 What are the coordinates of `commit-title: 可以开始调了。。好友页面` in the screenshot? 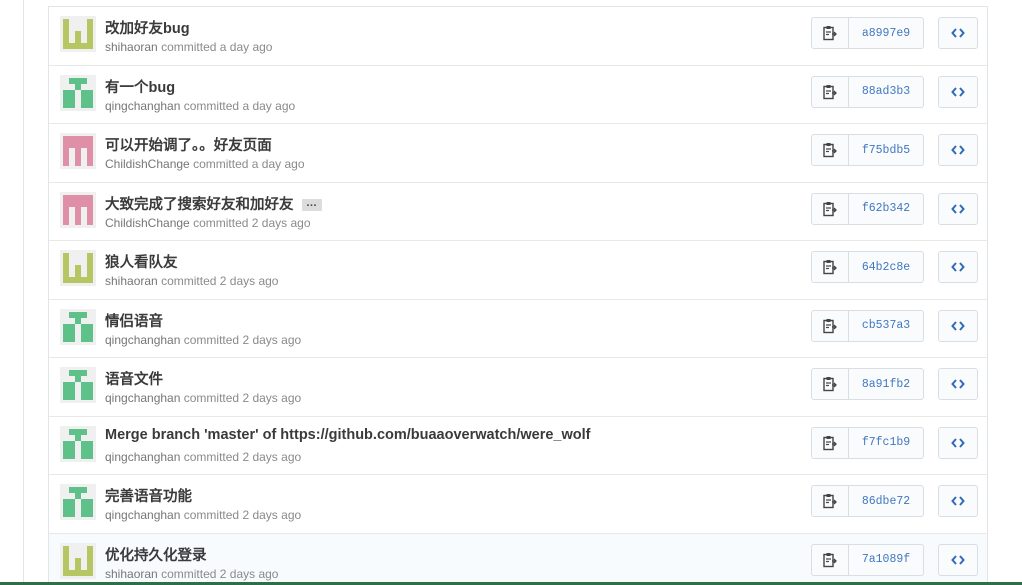 It's located at (188, 144).